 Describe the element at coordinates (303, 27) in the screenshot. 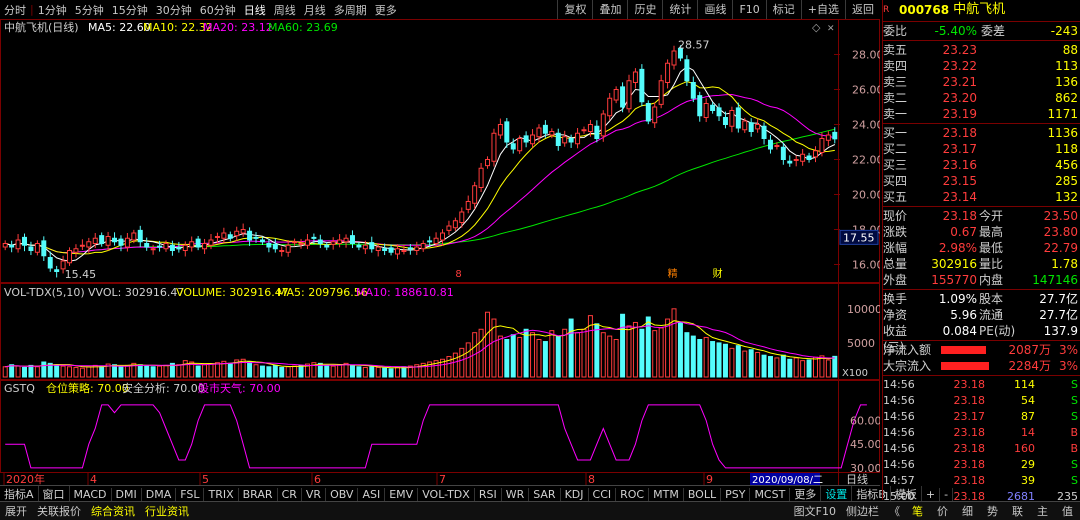

I see `legend-ma60: MA60: 23.69` at that location.